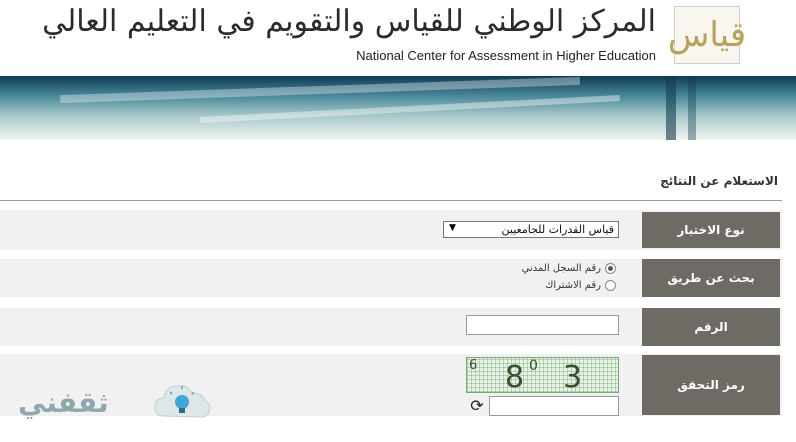 The height and width of the screenshot is (442, 796). I want to click on radio-label: رقم السجل المدني, so click(561, 268).